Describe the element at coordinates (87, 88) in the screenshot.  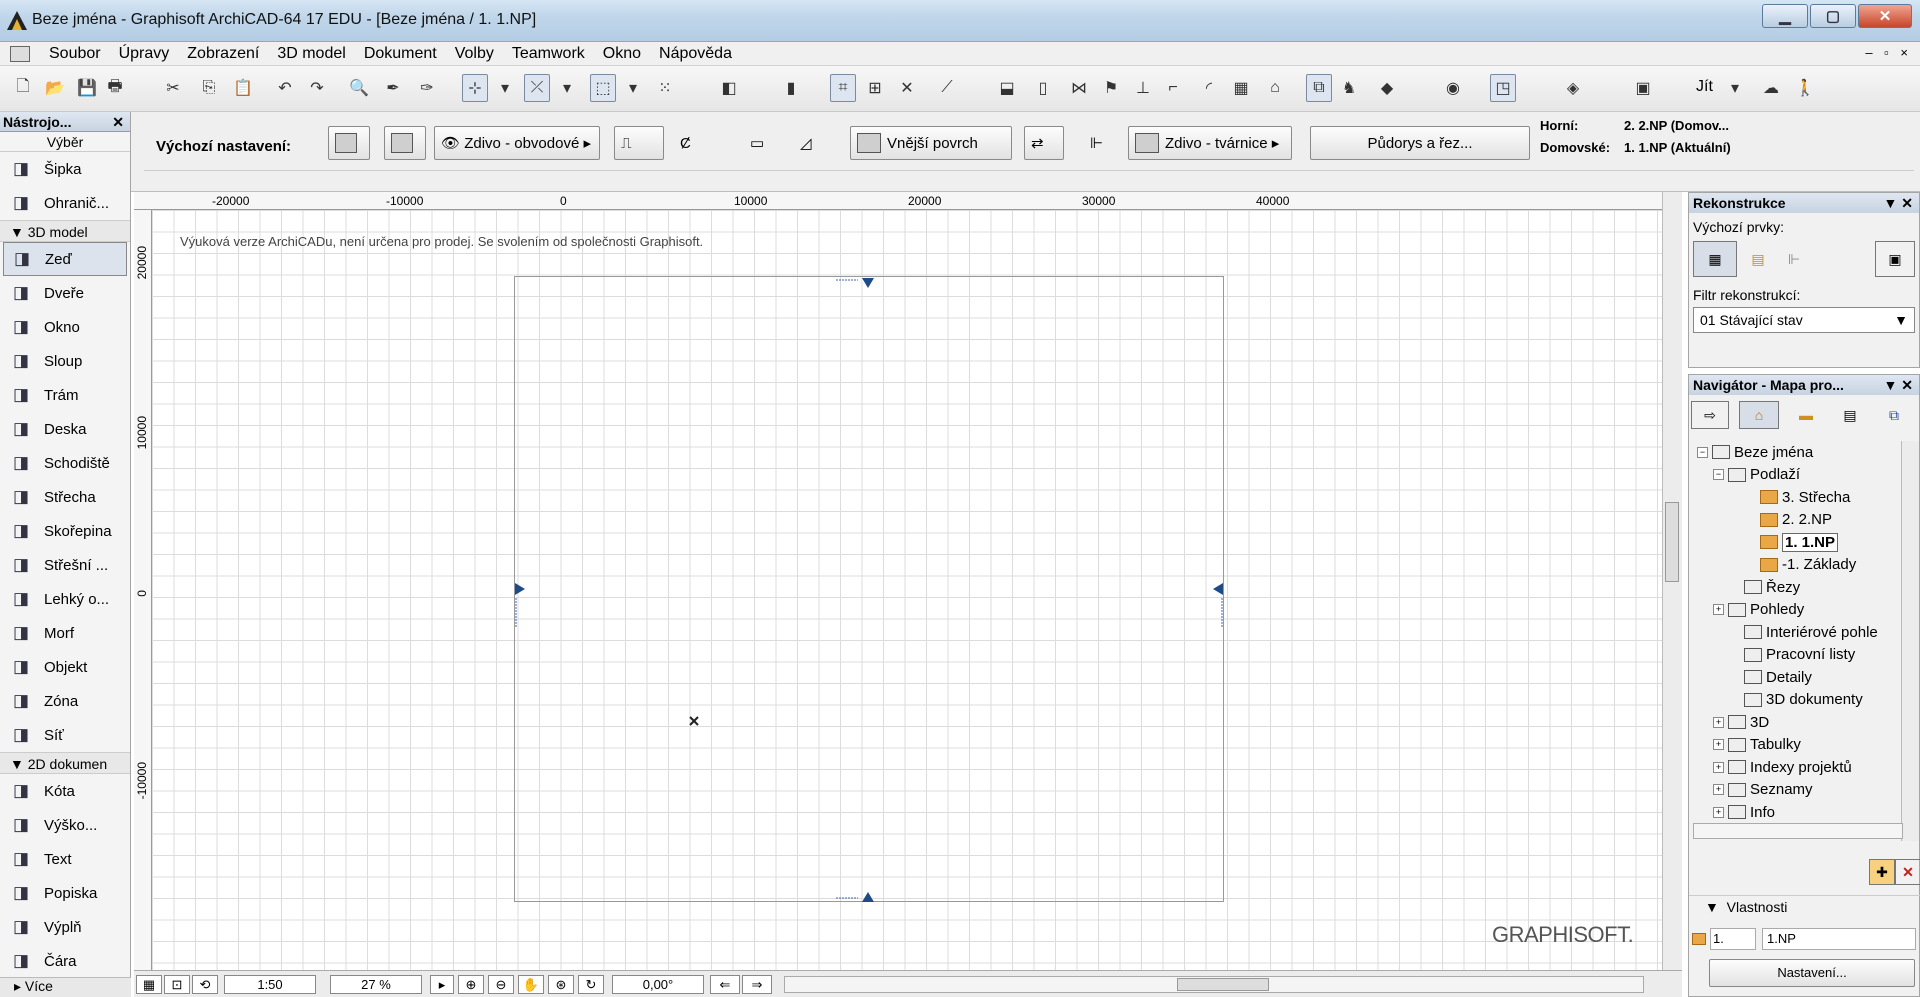
I see `save-icon: 💾` at that location.